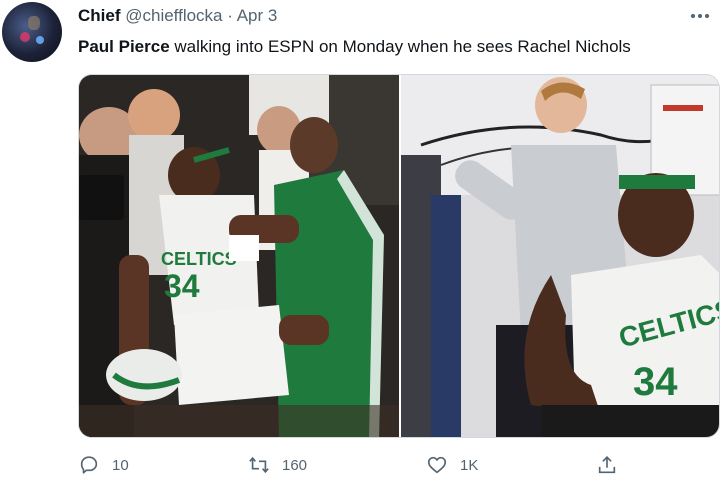  Describe the element at coordinates (120, 465) in the screenshot. I see `reply-count: 10` at that location.